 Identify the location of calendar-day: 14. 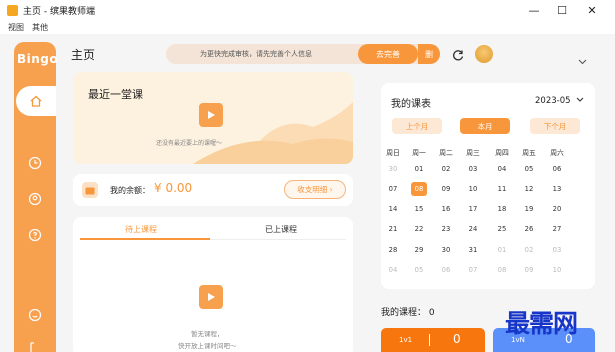
(393, 209).